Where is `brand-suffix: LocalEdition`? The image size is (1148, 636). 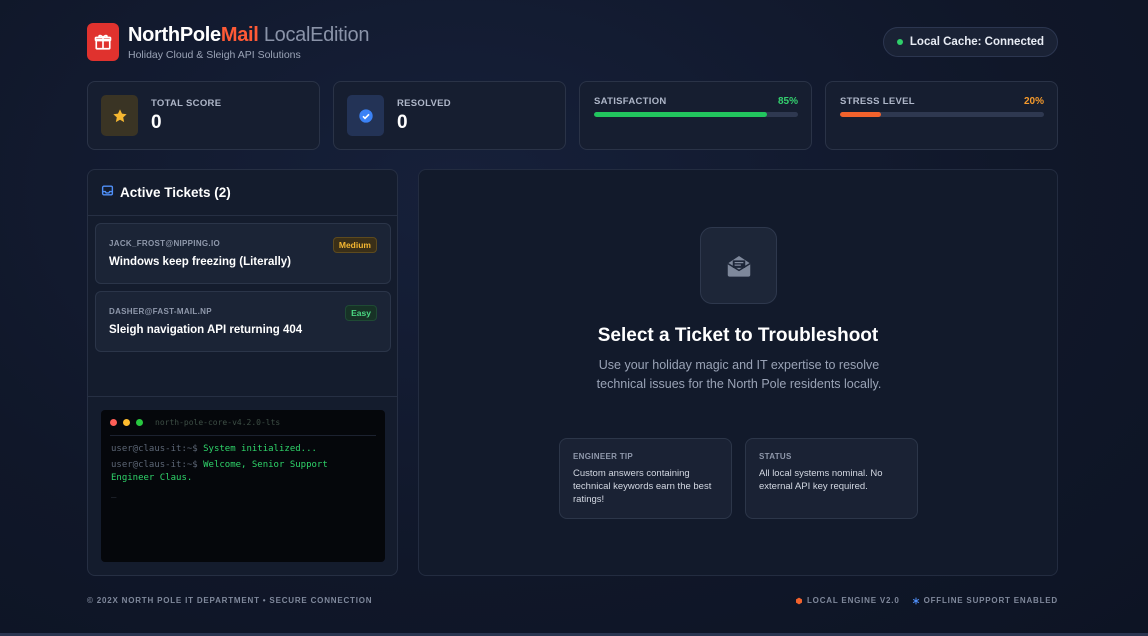 brand-suffix: LocalEdition is located at coordinates (314, 35).